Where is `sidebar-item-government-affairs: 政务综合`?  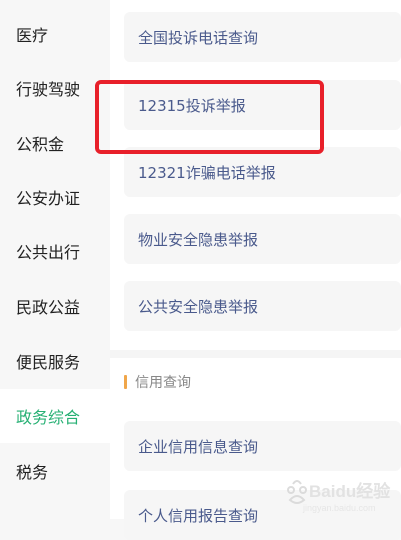
sidebar-item-government-affairs: 政务综合 is located at coordinates (55, 416).